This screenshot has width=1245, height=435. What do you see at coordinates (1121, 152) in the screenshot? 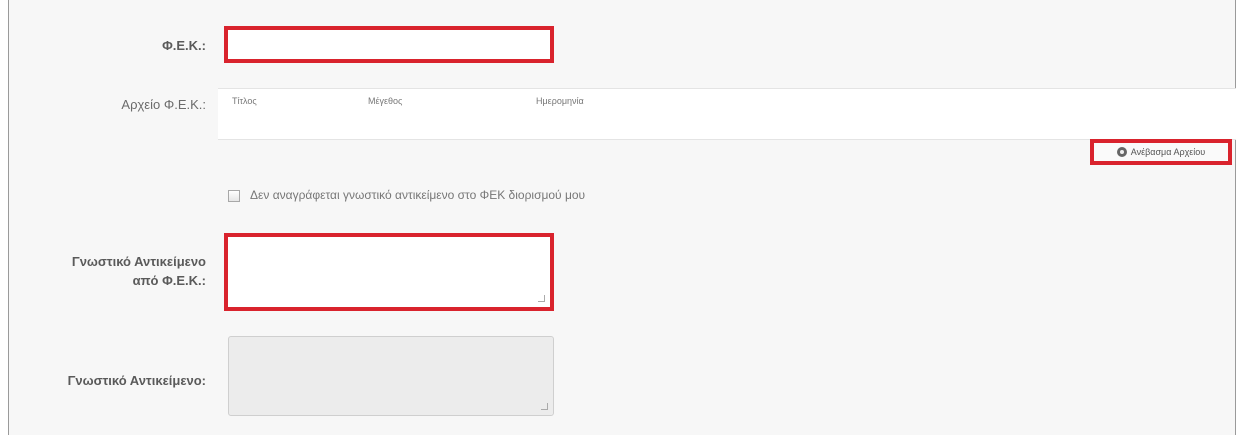
I see `upload-icon` at bounding box center [1121, 152].